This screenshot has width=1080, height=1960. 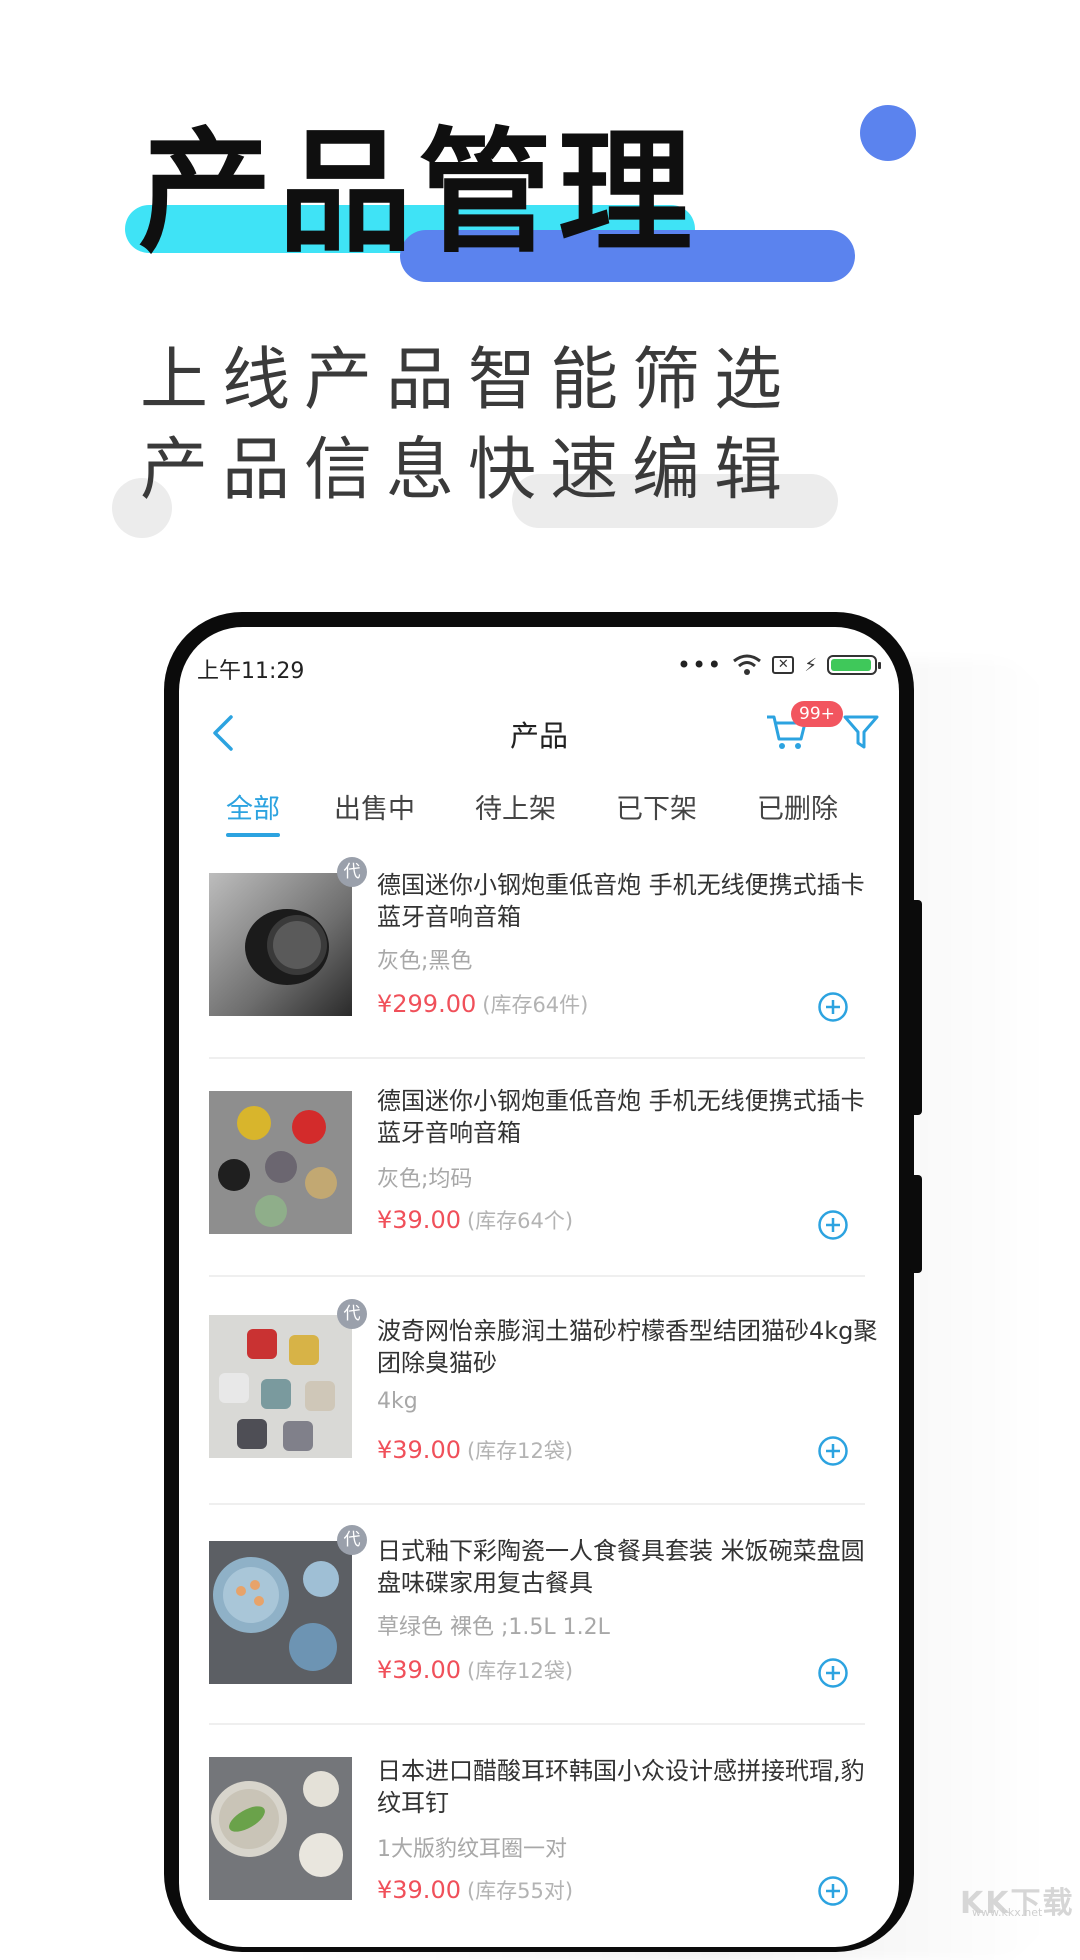 I want to click on promo-subline-2: 产品信息快速编辑, so click(x=468, y=470).